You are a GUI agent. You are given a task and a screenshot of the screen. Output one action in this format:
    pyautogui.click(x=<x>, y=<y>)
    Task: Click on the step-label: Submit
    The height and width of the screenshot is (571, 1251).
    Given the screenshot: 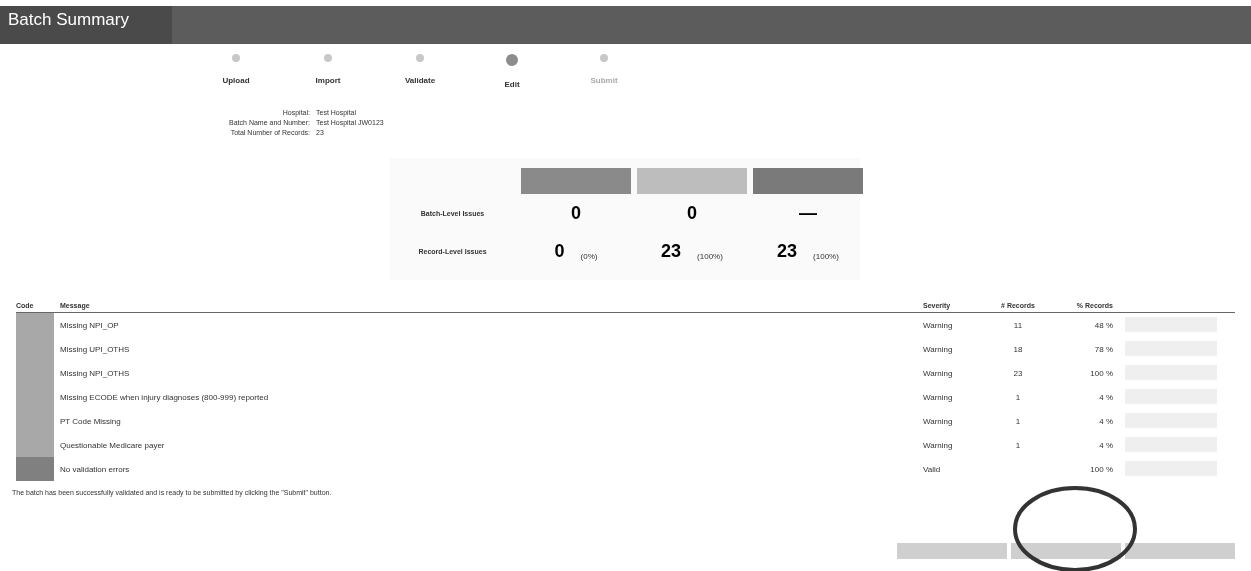 What is the action you would take?
    pyautogui.click(x=604, y=80)
    